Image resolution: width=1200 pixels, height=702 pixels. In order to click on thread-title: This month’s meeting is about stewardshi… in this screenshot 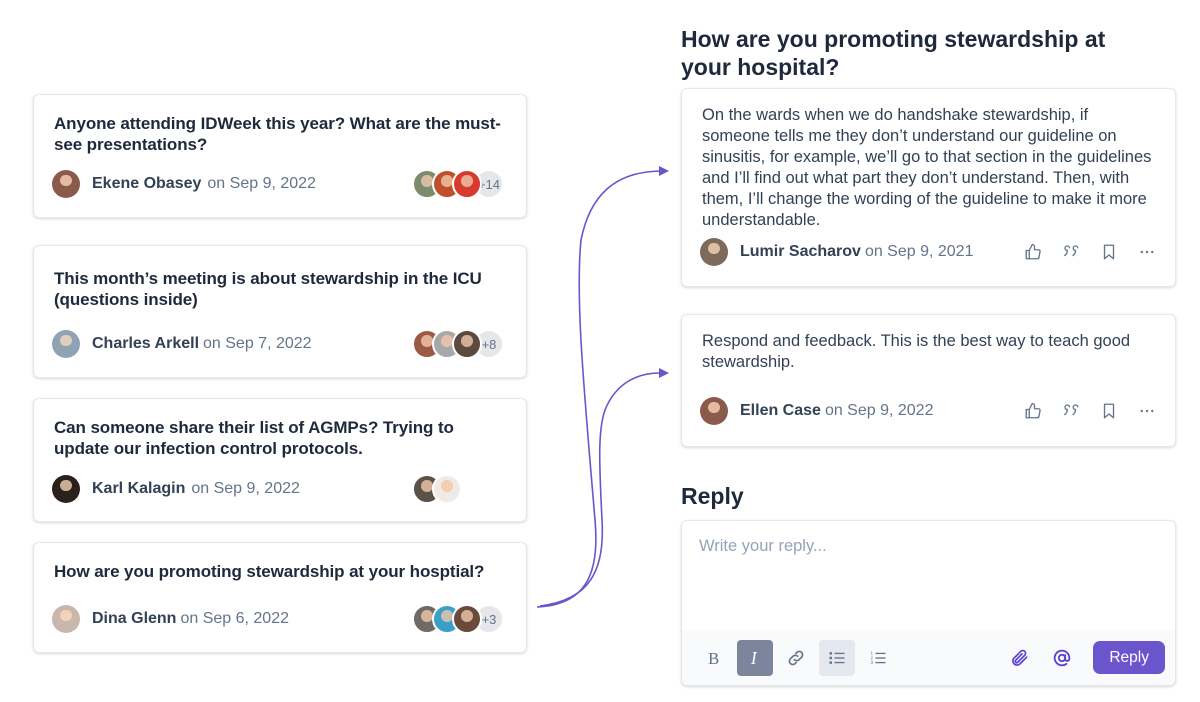, I will do `click(280, 289)`.